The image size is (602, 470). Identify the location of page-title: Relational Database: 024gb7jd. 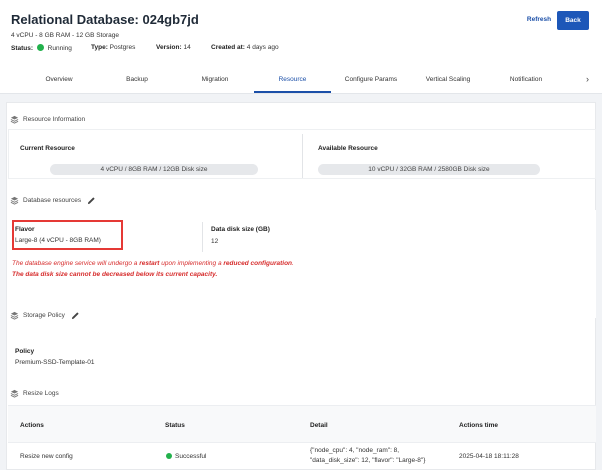
(105, 19).